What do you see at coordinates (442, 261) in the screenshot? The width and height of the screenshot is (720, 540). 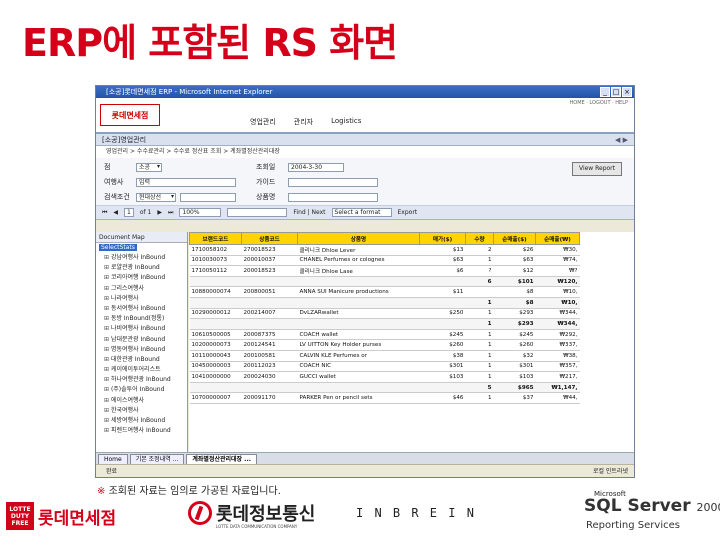 I see `cell-price: $63` at bounding box center [442, 261].